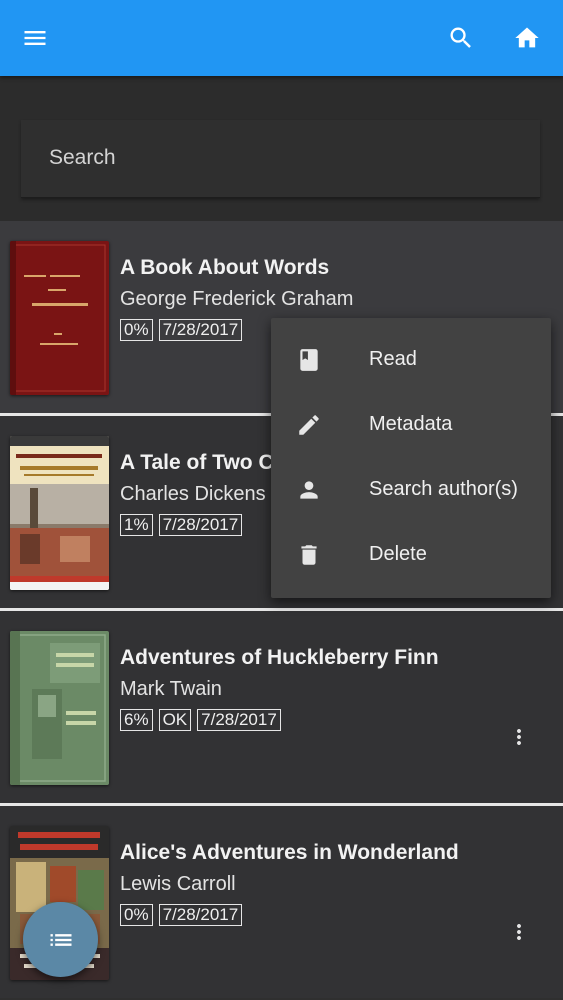 The height and width of the screenshot is (1000, 563). What do you see at coordinates (279, 657) in the screenshot?
I see `book-title: Adventures of Huckleberry Finn` at bounding box center [279, 657].